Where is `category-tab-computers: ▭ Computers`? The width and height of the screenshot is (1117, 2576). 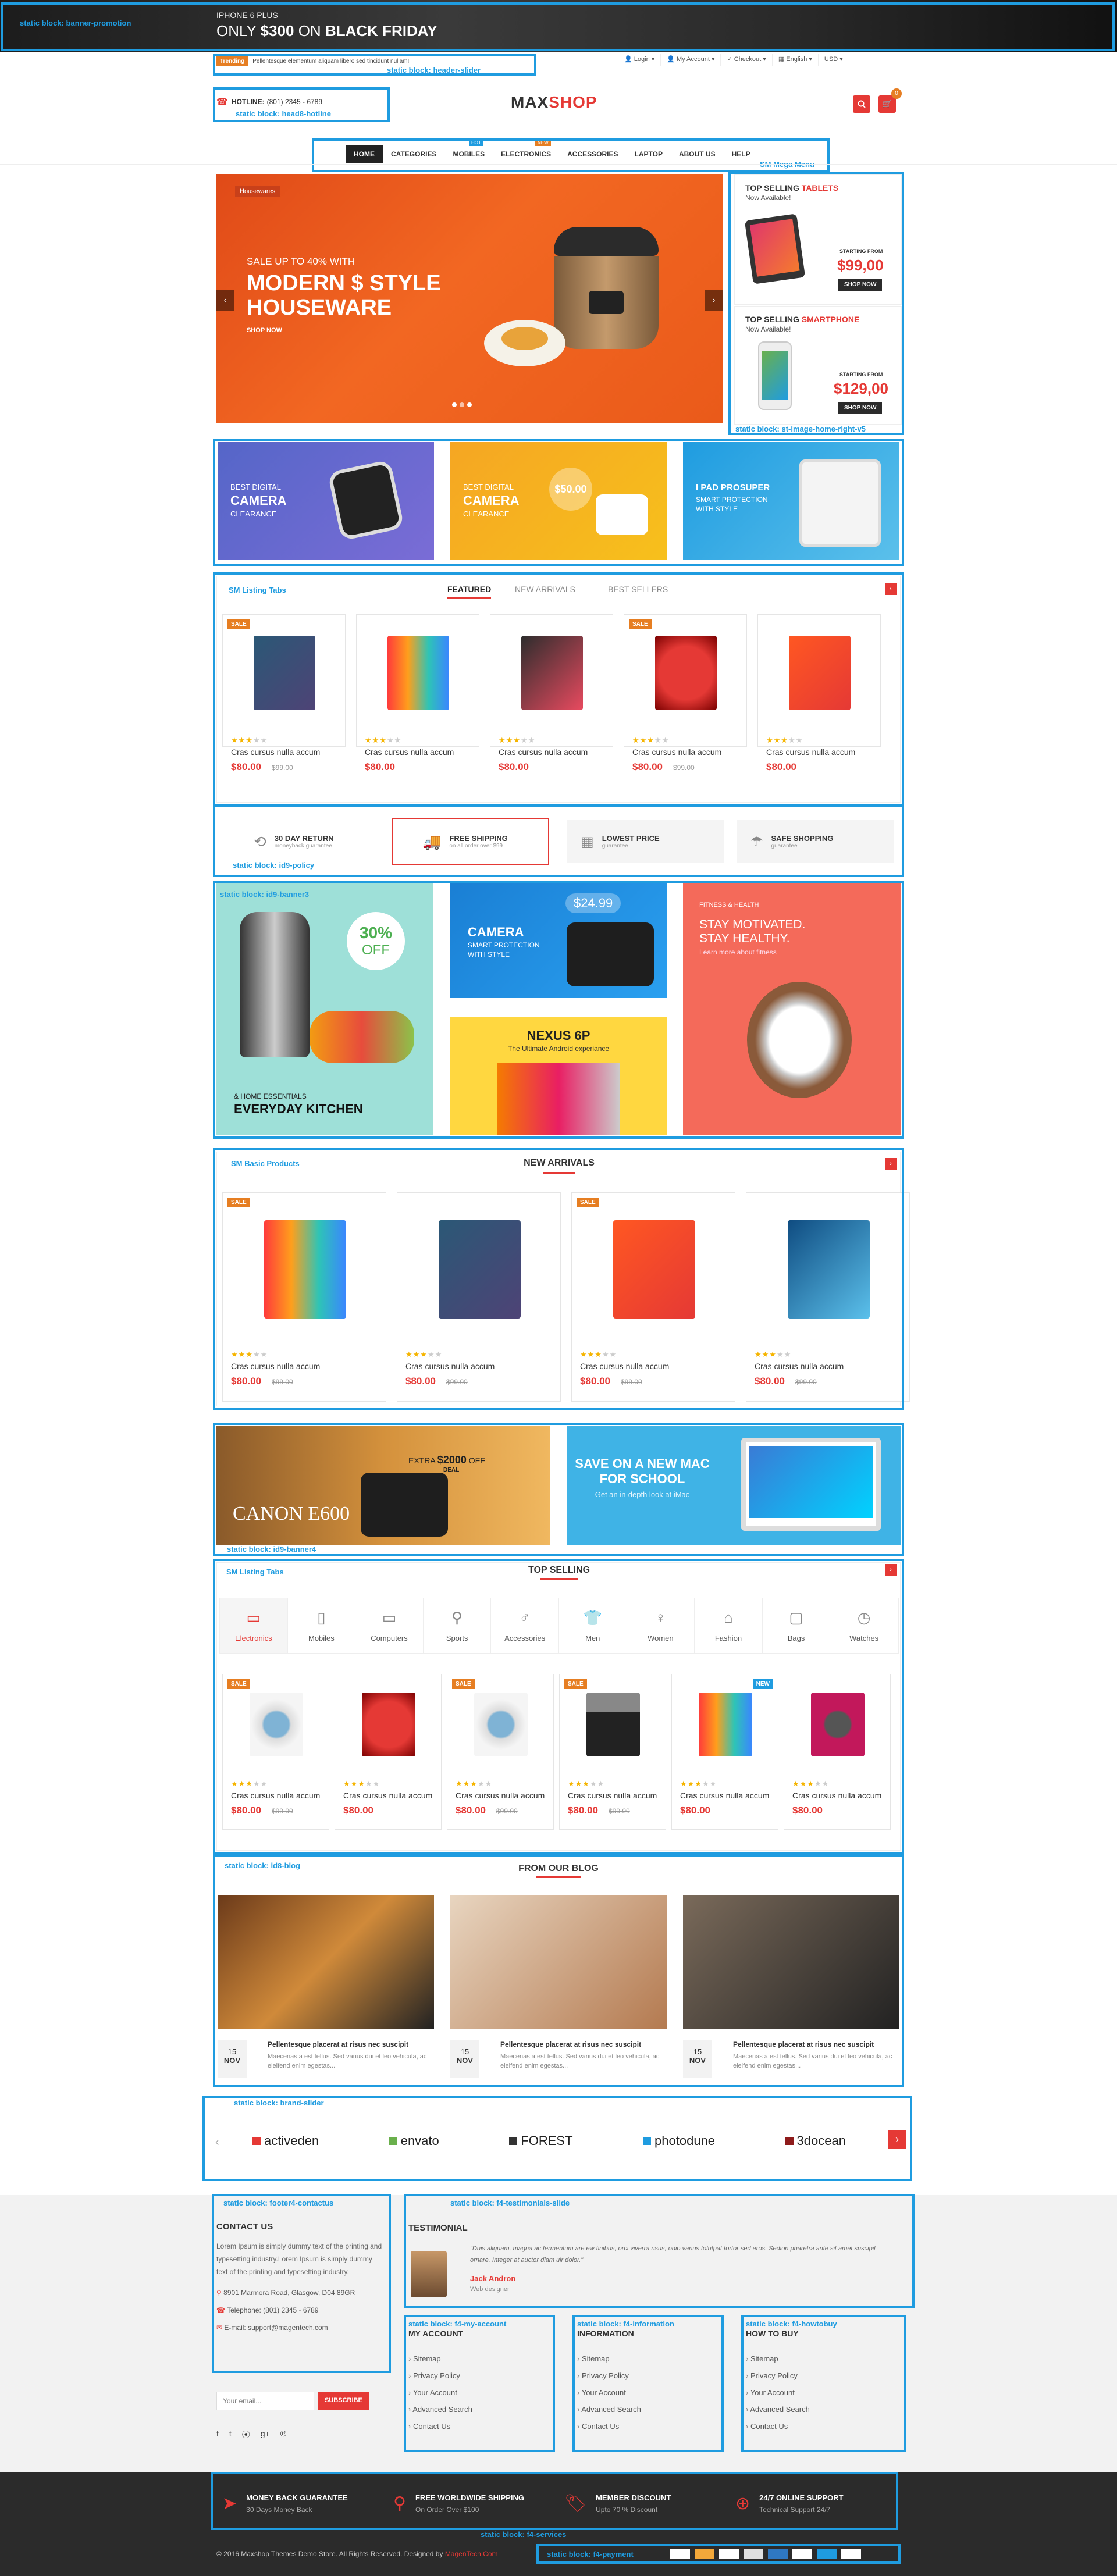 category-tab-computers: ▭ Computers is located at coordinates (389, 1625).